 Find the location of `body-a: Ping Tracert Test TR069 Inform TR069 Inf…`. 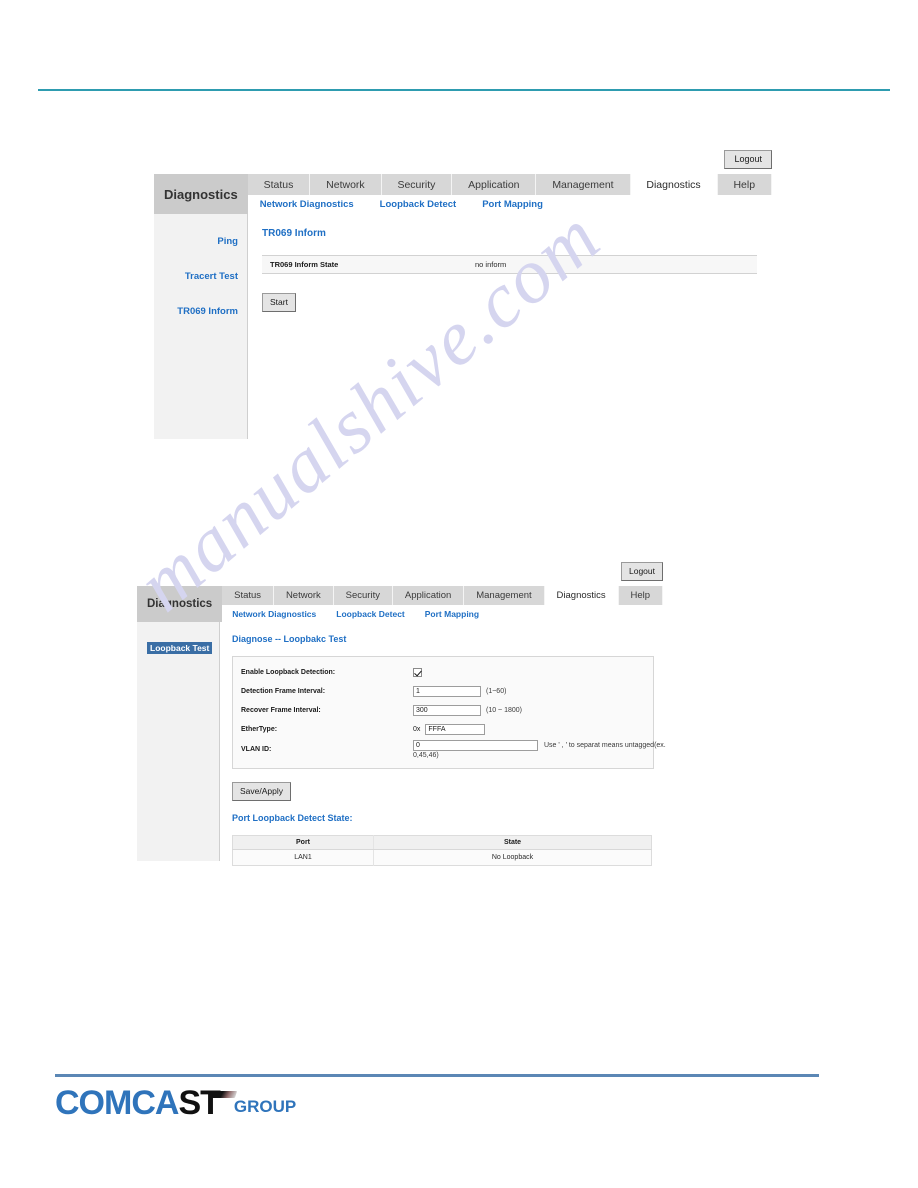

body-a: Ping Tracert Test TR069 Inform TR069 Inf… is located at coordinates (463, 326).